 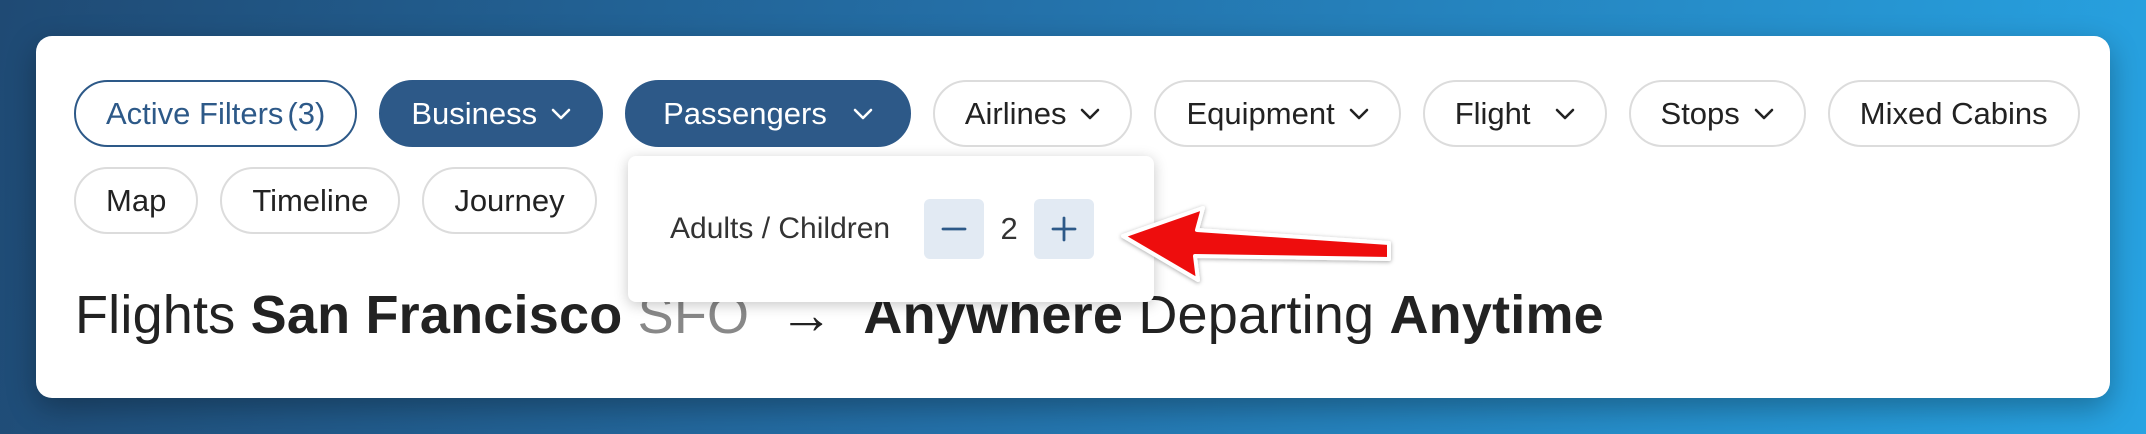 I want to click on increment-button, so click(x=1064, y=229).